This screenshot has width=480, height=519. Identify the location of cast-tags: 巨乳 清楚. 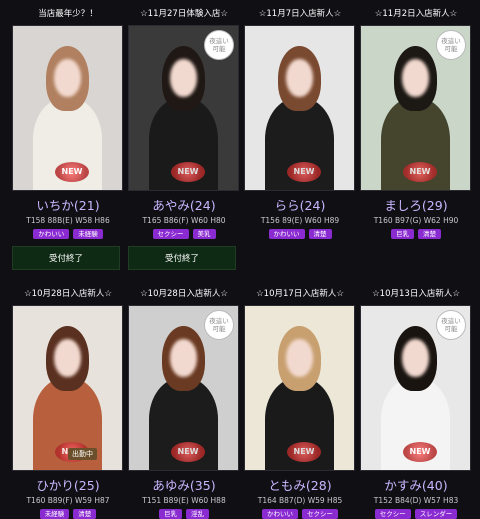
(416, 234).